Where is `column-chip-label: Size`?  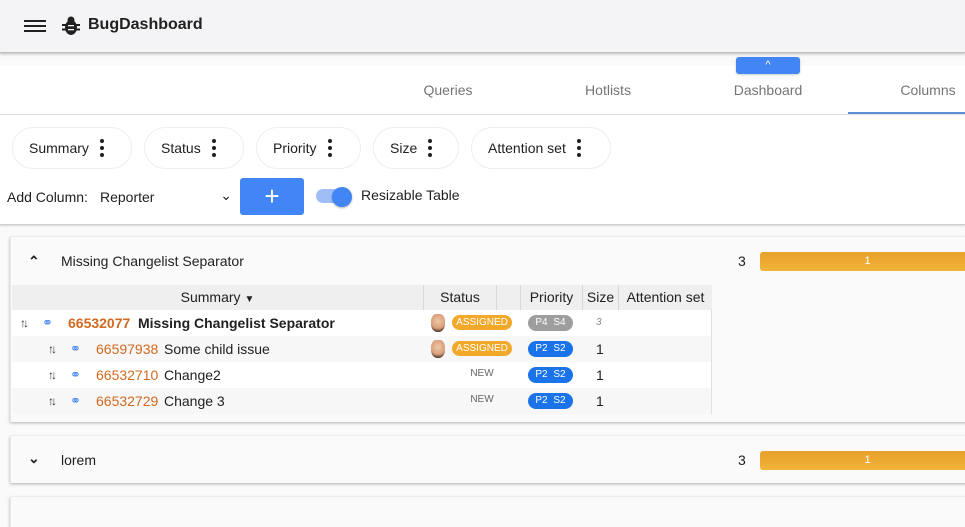
column-chip-label: Size is located at coordinates (404, 148).